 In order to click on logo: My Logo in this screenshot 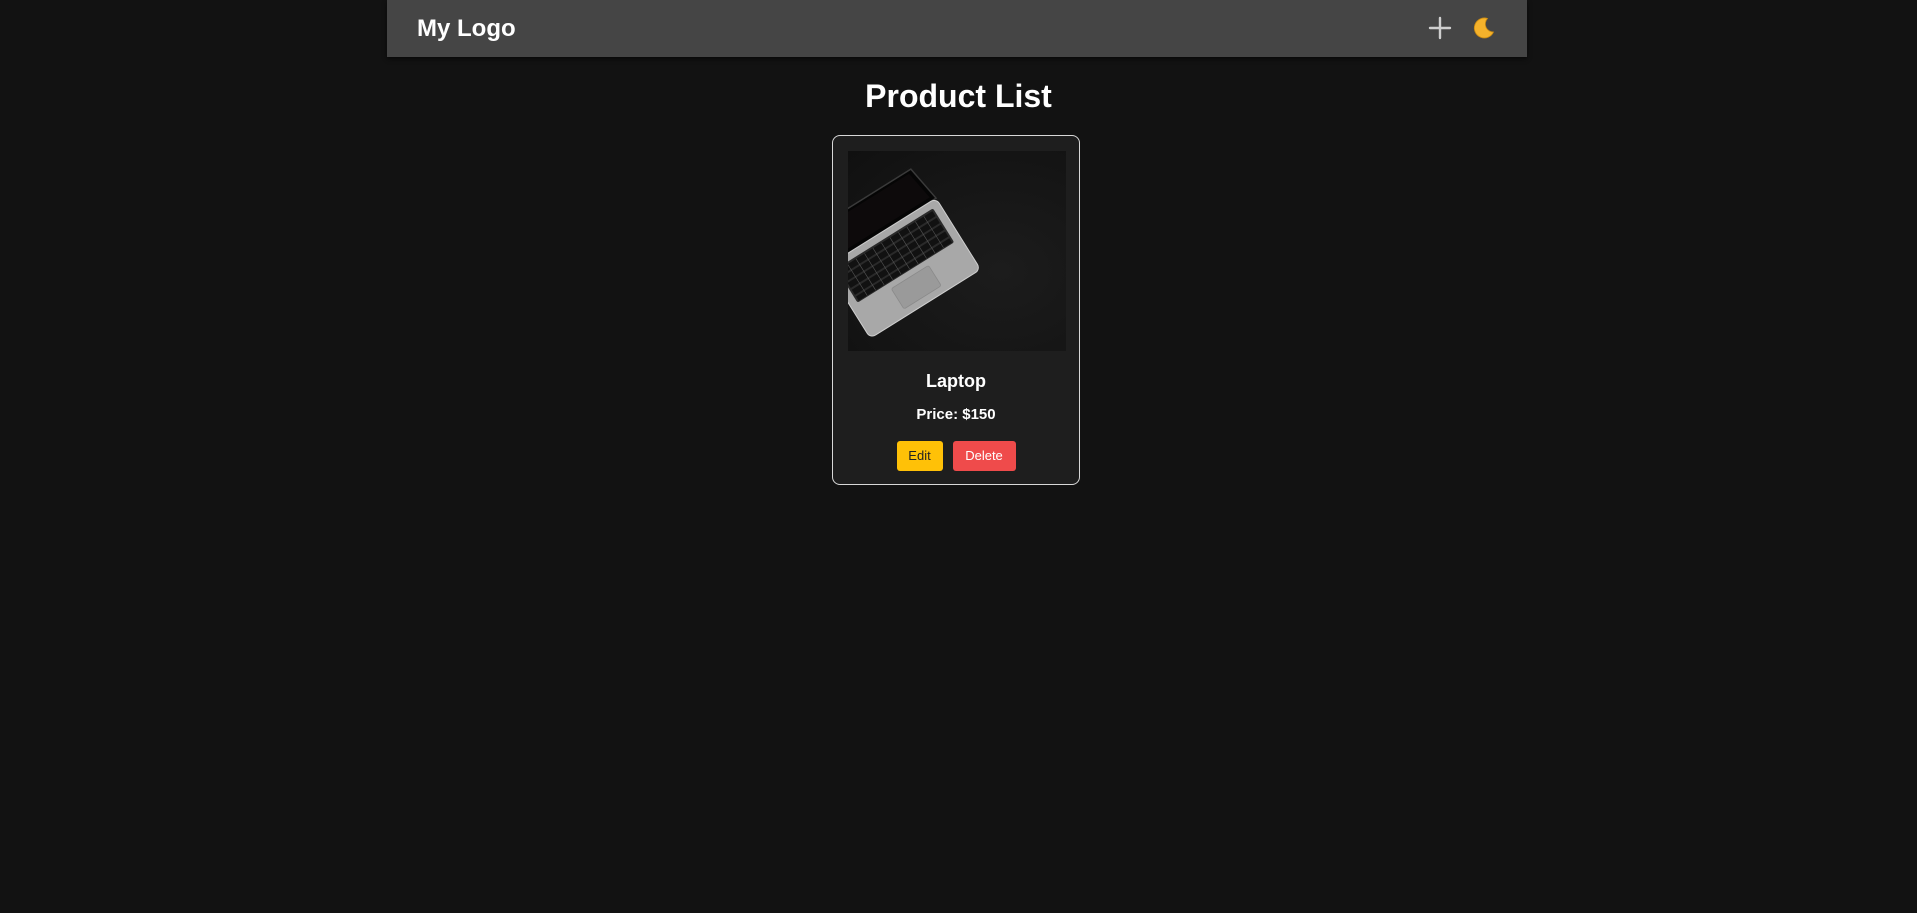, I will do `click(466, 28)`.